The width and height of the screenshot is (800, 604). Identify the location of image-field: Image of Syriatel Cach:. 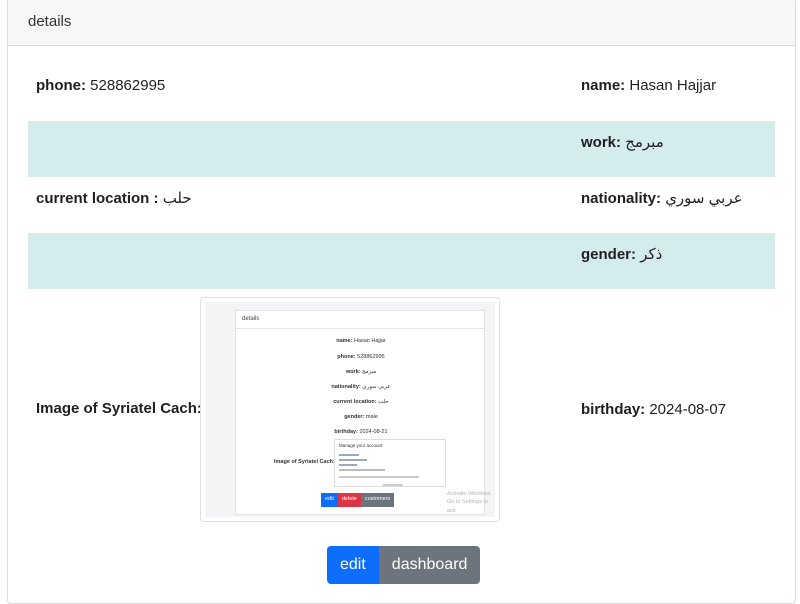
(119, 408).